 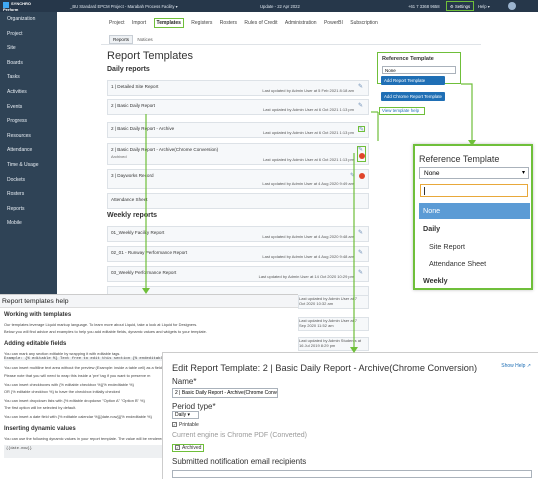 What do you see at coordinates (424, 6) in the screenshot?
I see `phone-number: +61 7 3368 9658` at bounding box center [424, 6].